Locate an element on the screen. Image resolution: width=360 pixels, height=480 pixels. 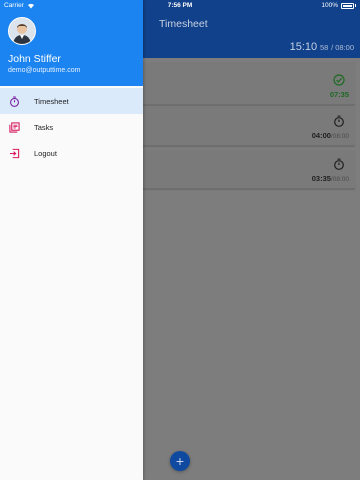
menu-item-label: Tasks is located at coordinates (44, 127).